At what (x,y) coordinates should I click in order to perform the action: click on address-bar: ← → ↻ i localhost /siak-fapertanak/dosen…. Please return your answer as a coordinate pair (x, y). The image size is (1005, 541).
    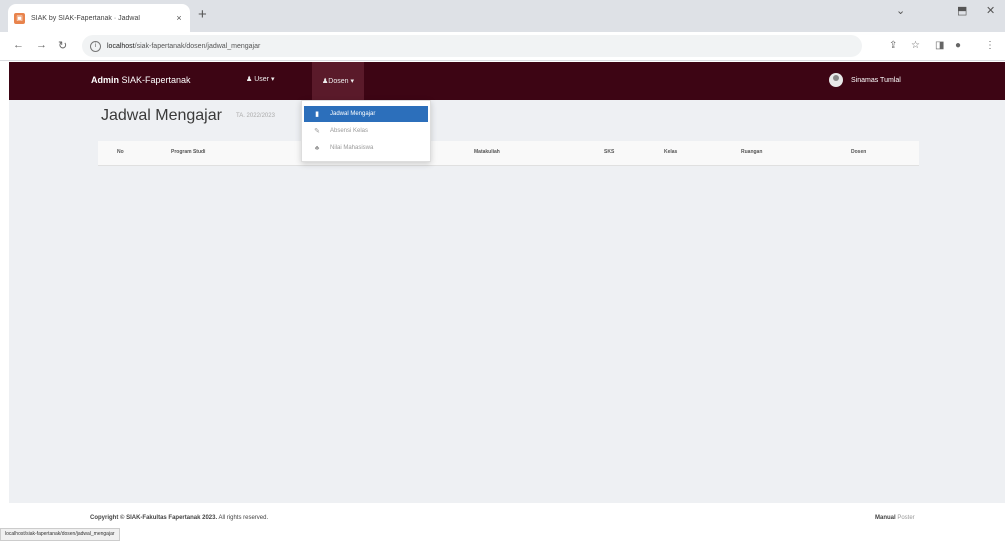
    Looking at the image, I should click on (502, 46).